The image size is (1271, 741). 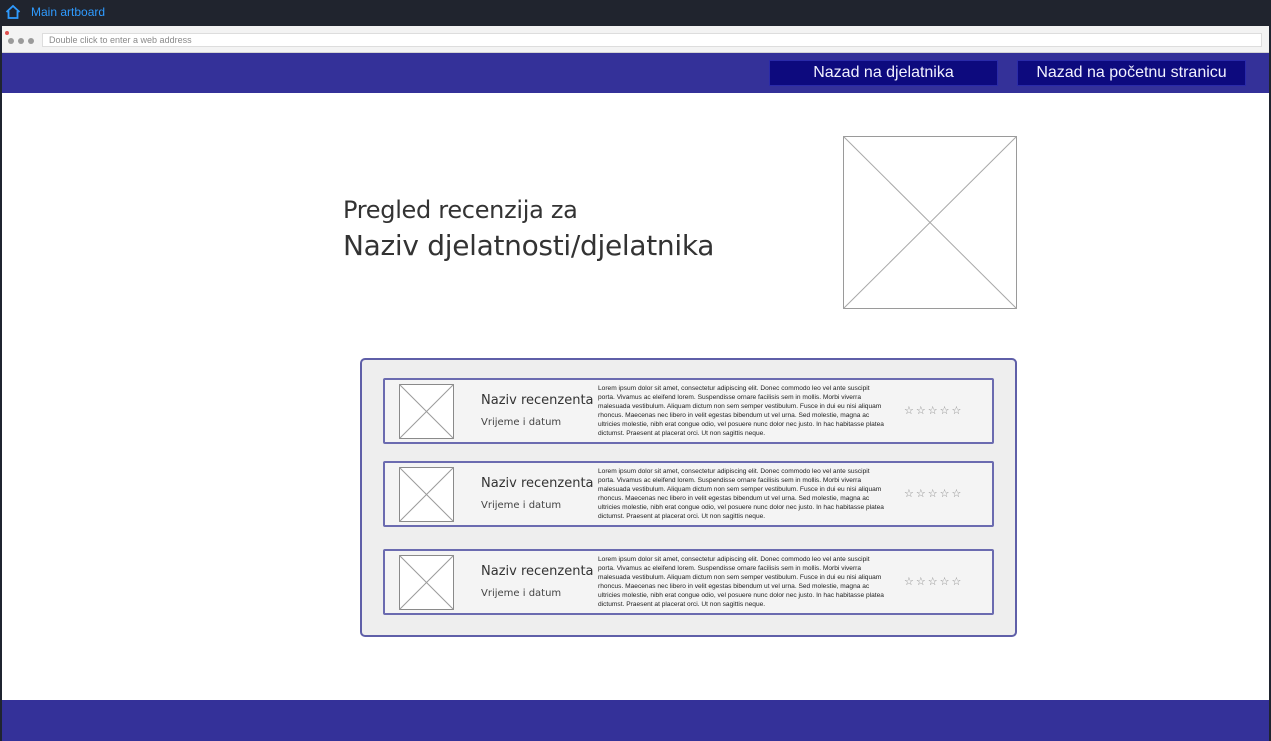 I want to click on back-to-worker-button: Nazad na djelatnika, so click(x=883, y=73).